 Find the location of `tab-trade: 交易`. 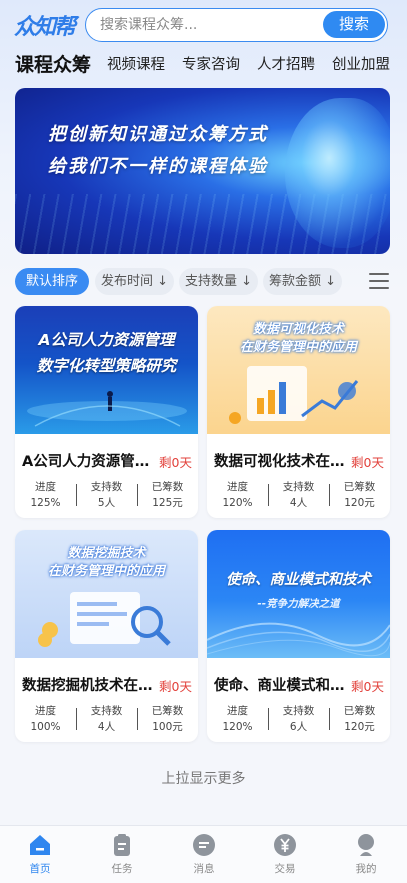

tab-trade: 交易 is located at coordinates (285, 854).